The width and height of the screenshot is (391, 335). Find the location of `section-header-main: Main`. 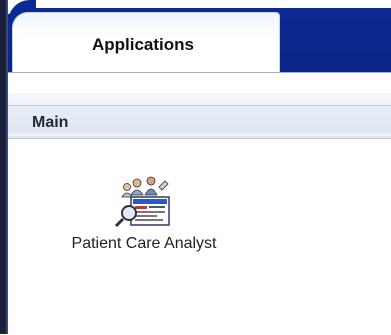

section-header-main: Main is located at coordinates (199, 122).